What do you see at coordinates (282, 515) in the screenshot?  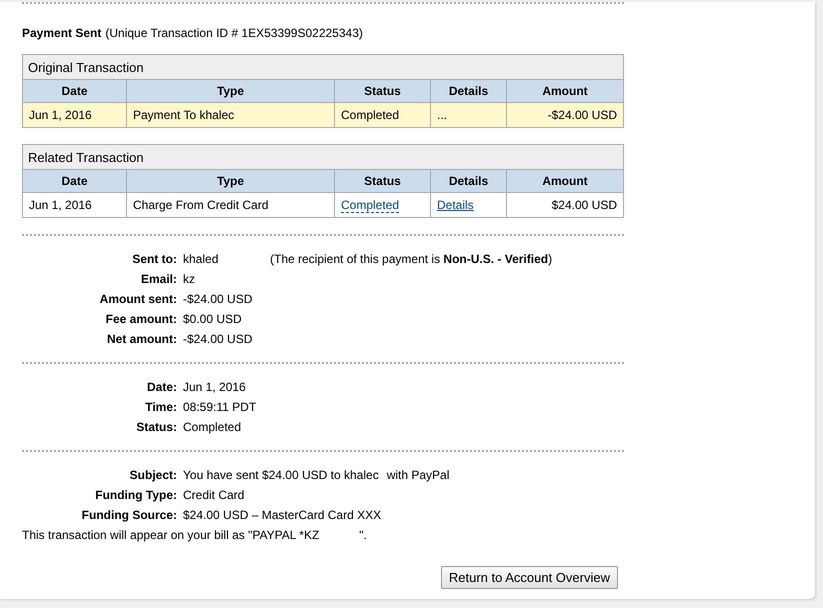 I see `field-value: $24.00 USD – MasterCard Card XXX` at bounding box center [282, 515].